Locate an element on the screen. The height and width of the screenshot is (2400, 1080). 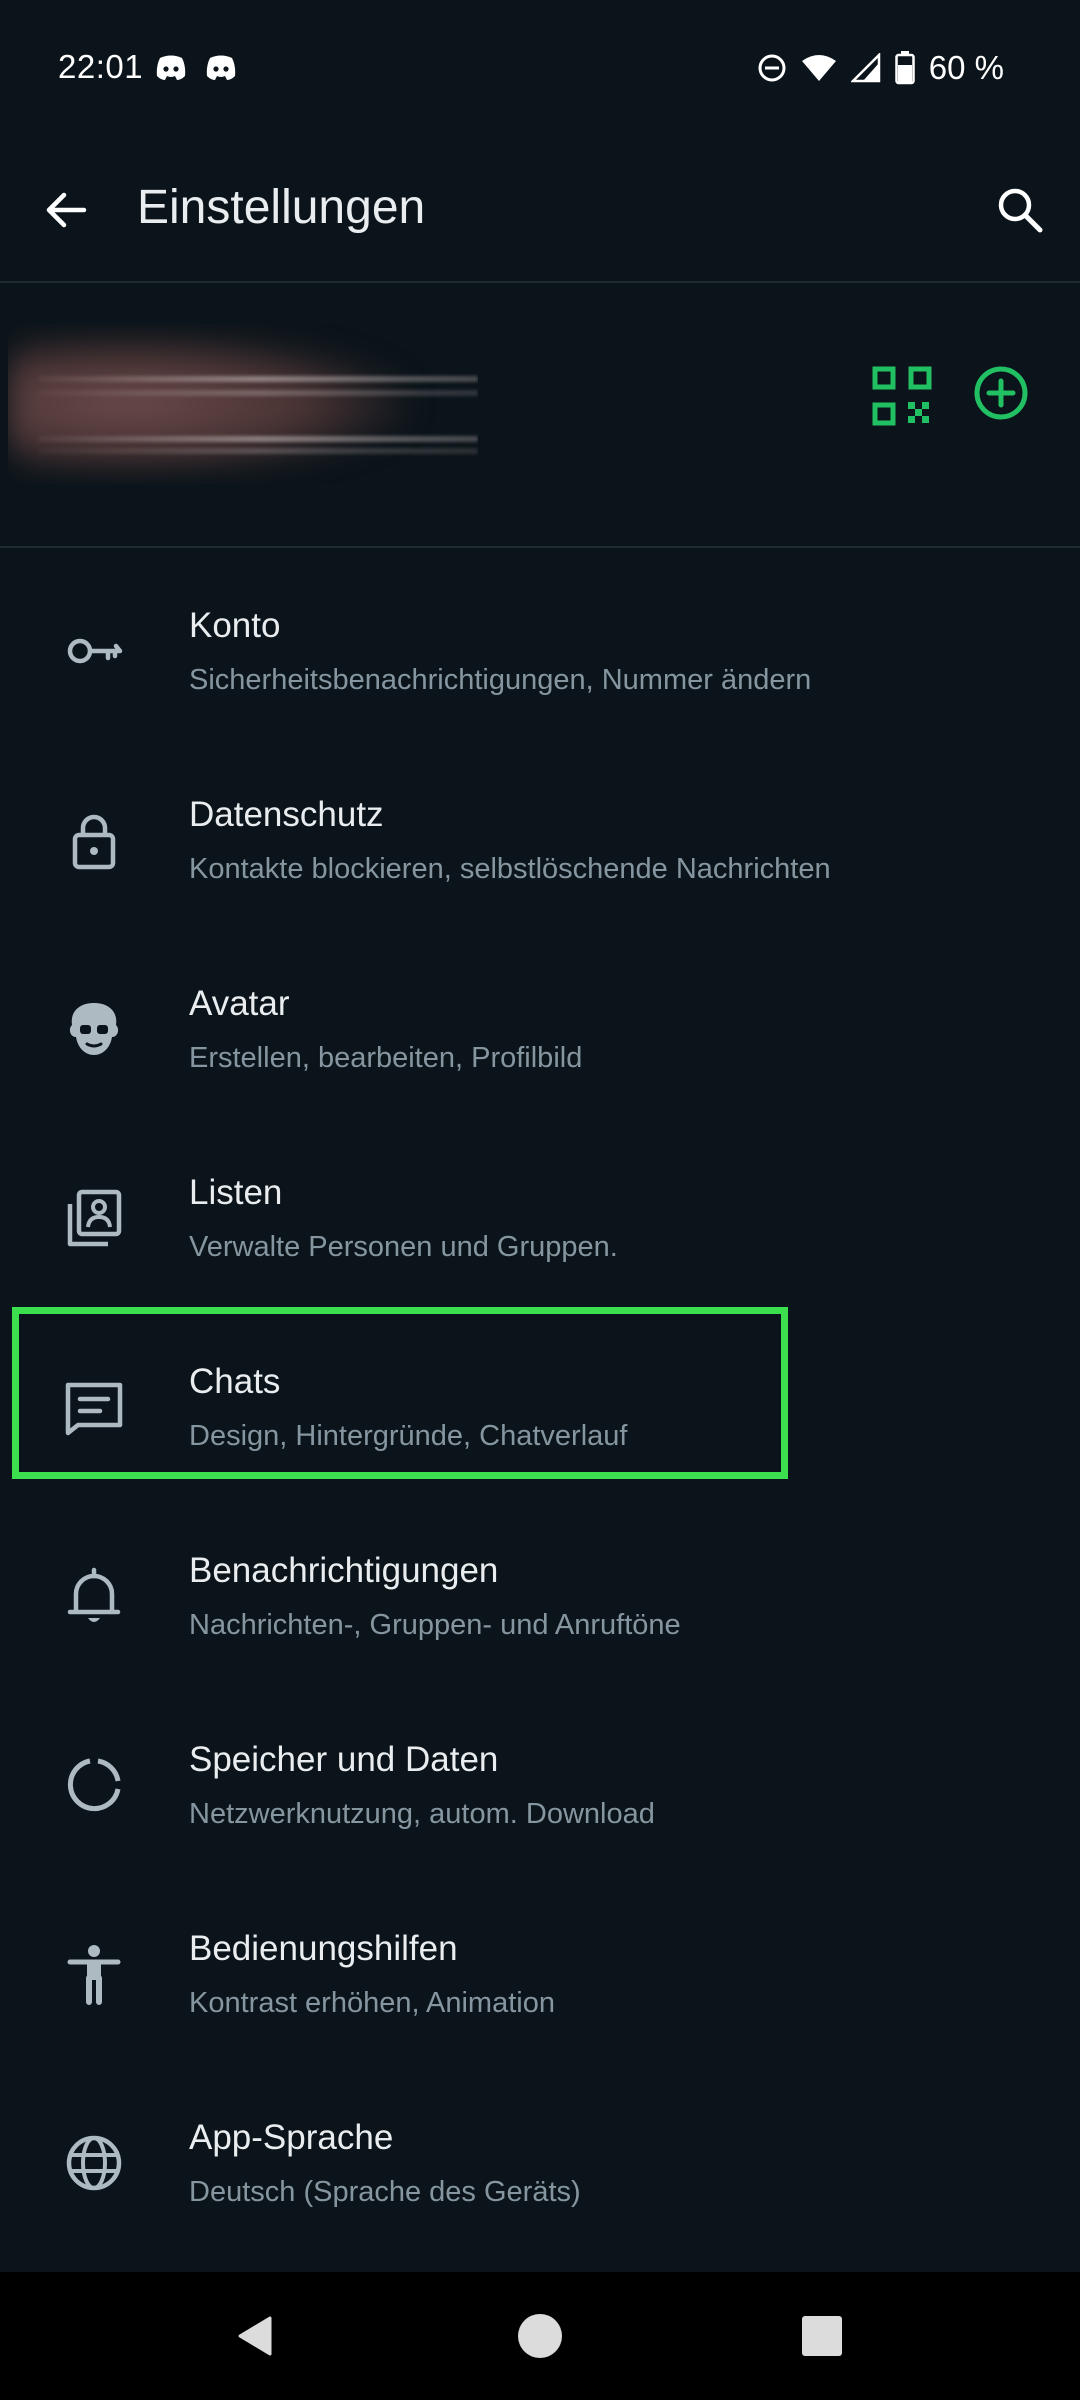
settings-item-title: App-Sprache is located at coordinates (291, 2137).